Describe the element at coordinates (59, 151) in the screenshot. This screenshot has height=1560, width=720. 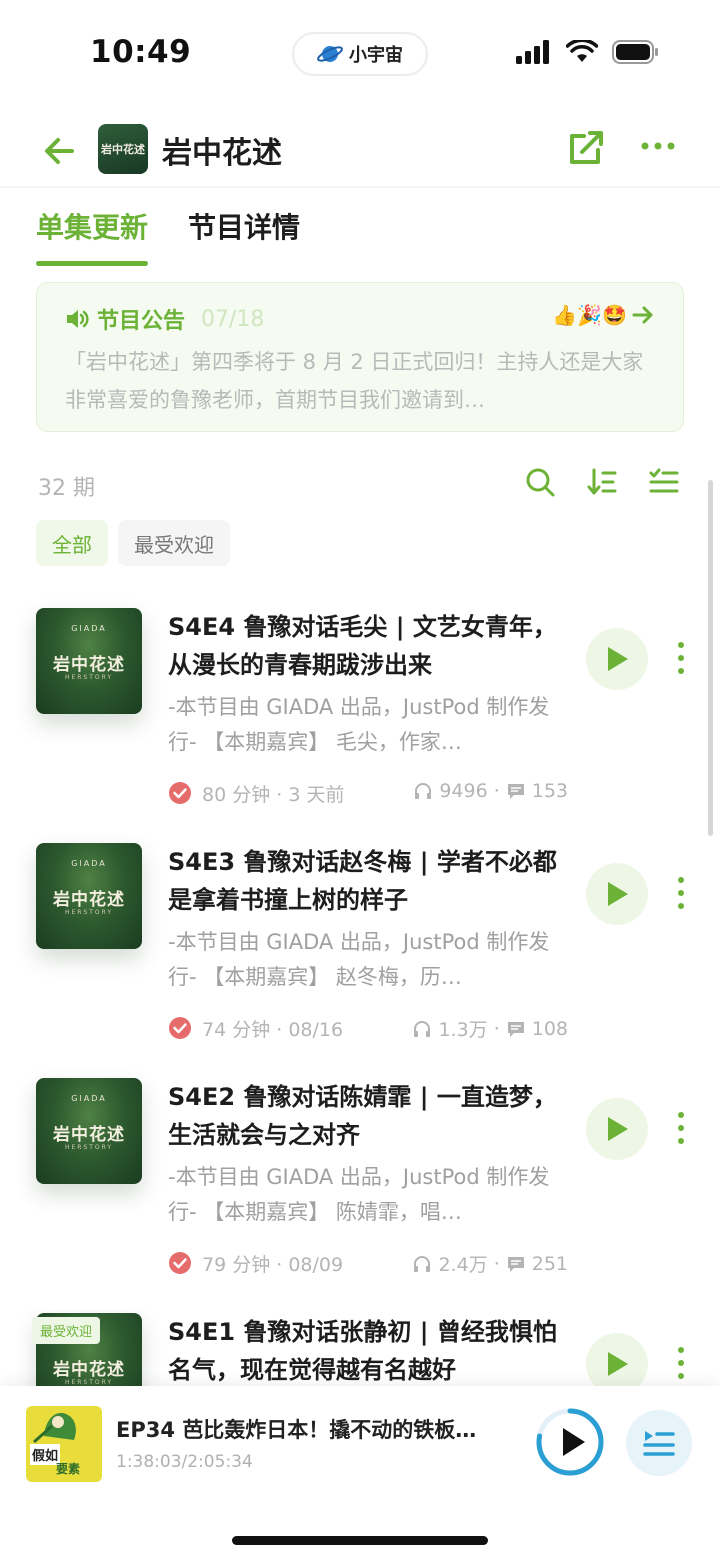
I see `back-arrow-icon` at that location.